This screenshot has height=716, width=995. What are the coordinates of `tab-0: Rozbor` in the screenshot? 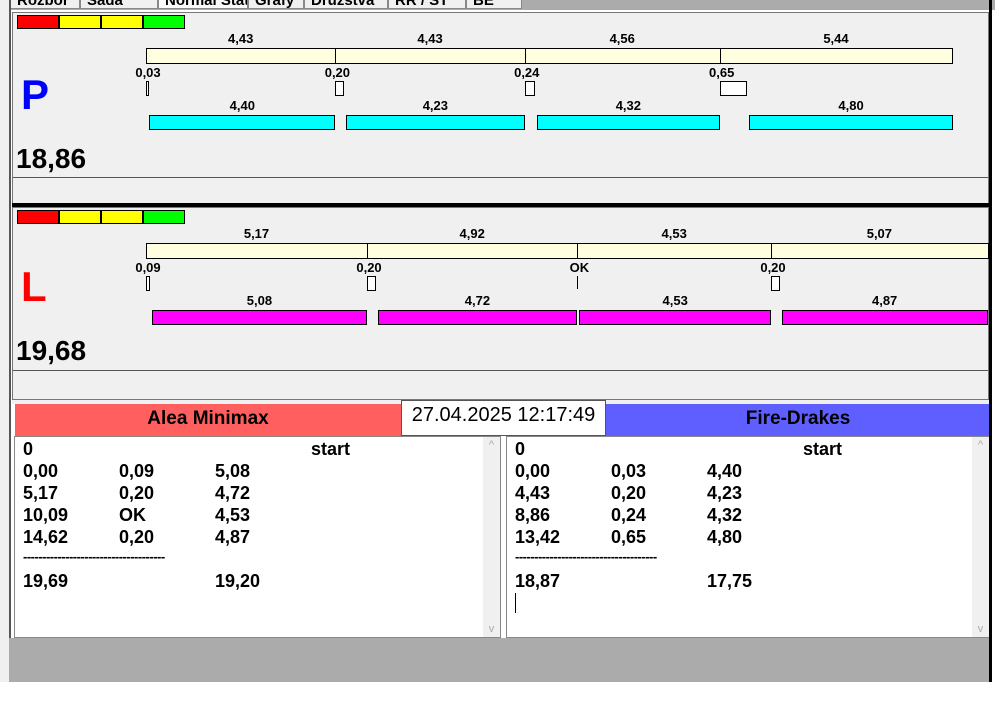 It's located at (45, 4).